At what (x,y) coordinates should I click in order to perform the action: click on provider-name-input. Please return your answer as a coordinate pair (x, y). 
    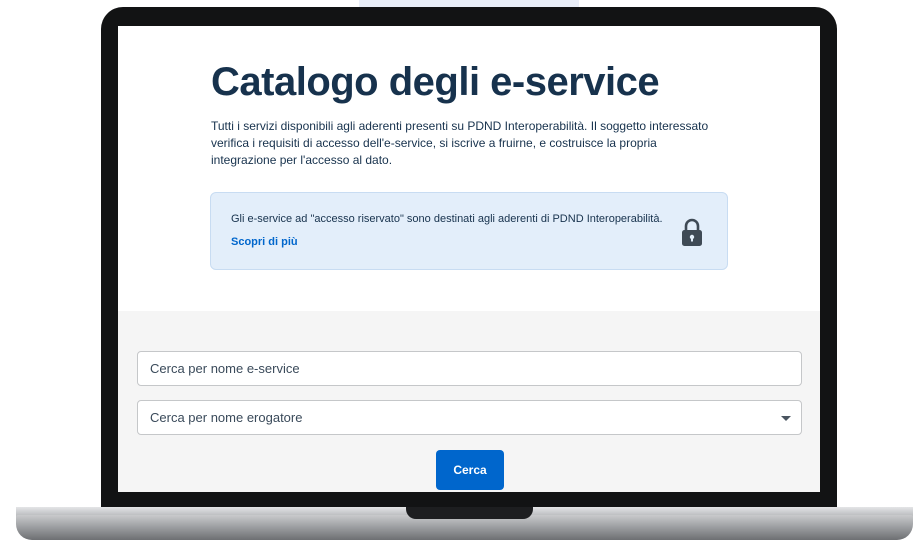
    Looking at the image, I should click on (469, 417).